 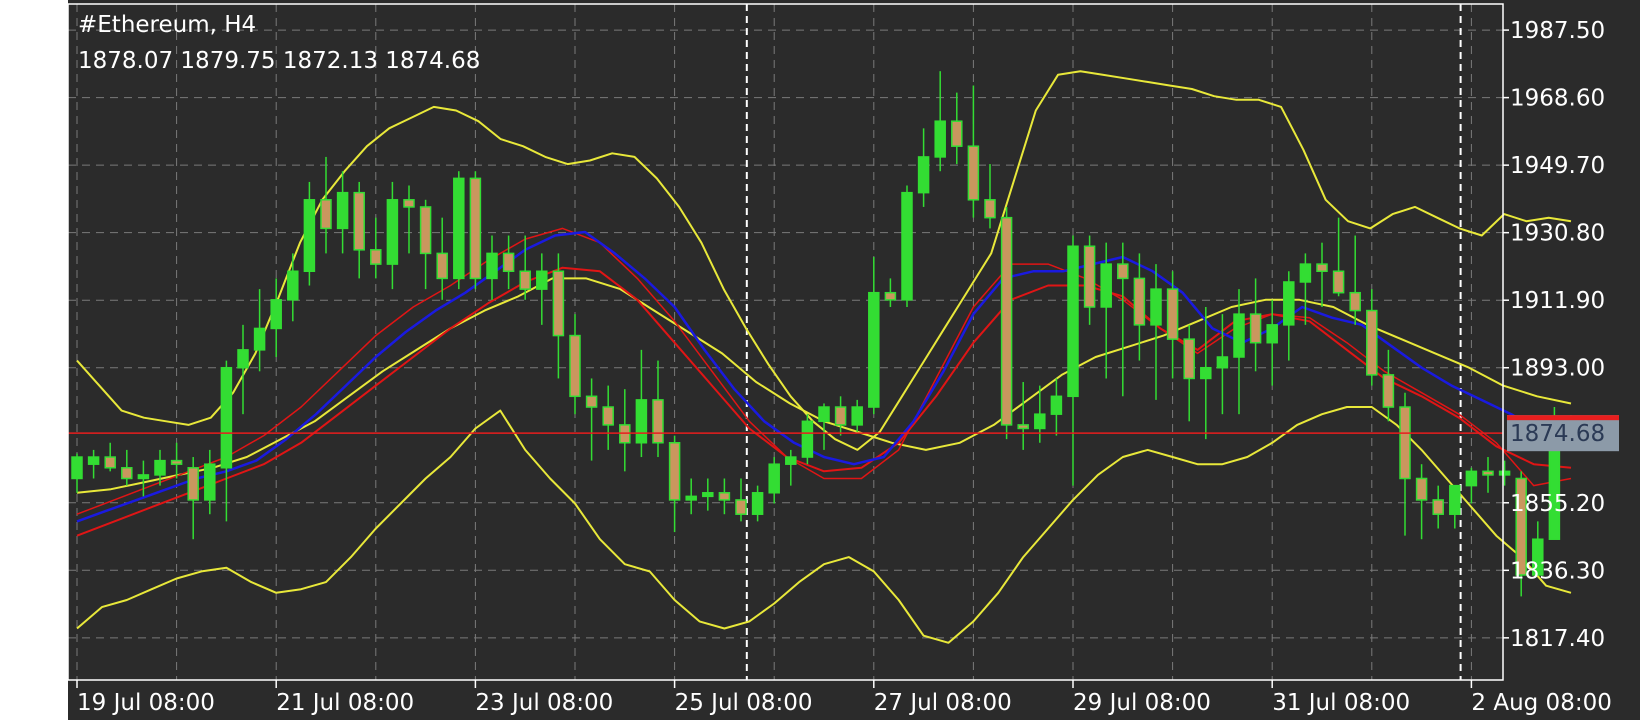 I want to click on y-tick-label: 1911.90, so click(x=1557, y=301).